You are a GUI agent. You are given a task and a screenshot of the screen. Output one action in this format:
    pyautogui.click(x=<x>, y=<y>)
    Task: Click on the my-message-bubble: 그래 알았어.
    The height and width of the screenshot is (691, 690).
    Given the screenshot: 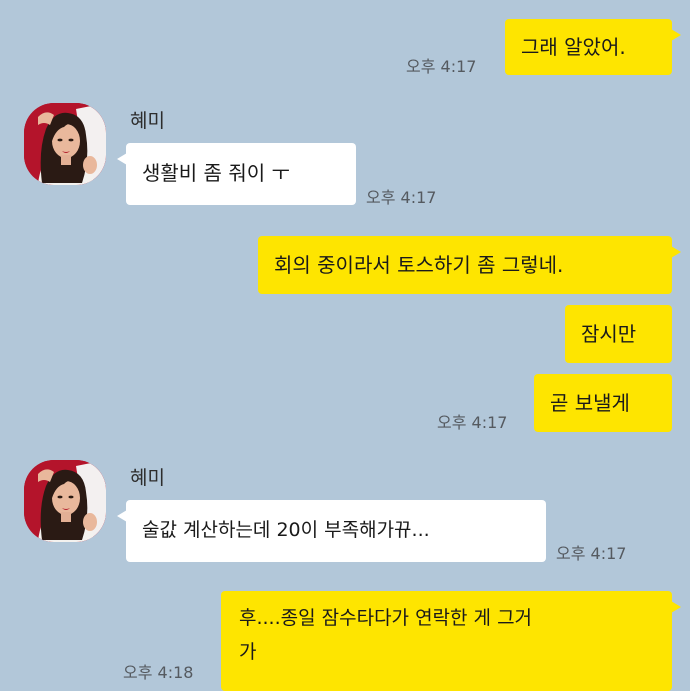 What is the action you would take?
    pyautogui.click(x=593, y=47)
    